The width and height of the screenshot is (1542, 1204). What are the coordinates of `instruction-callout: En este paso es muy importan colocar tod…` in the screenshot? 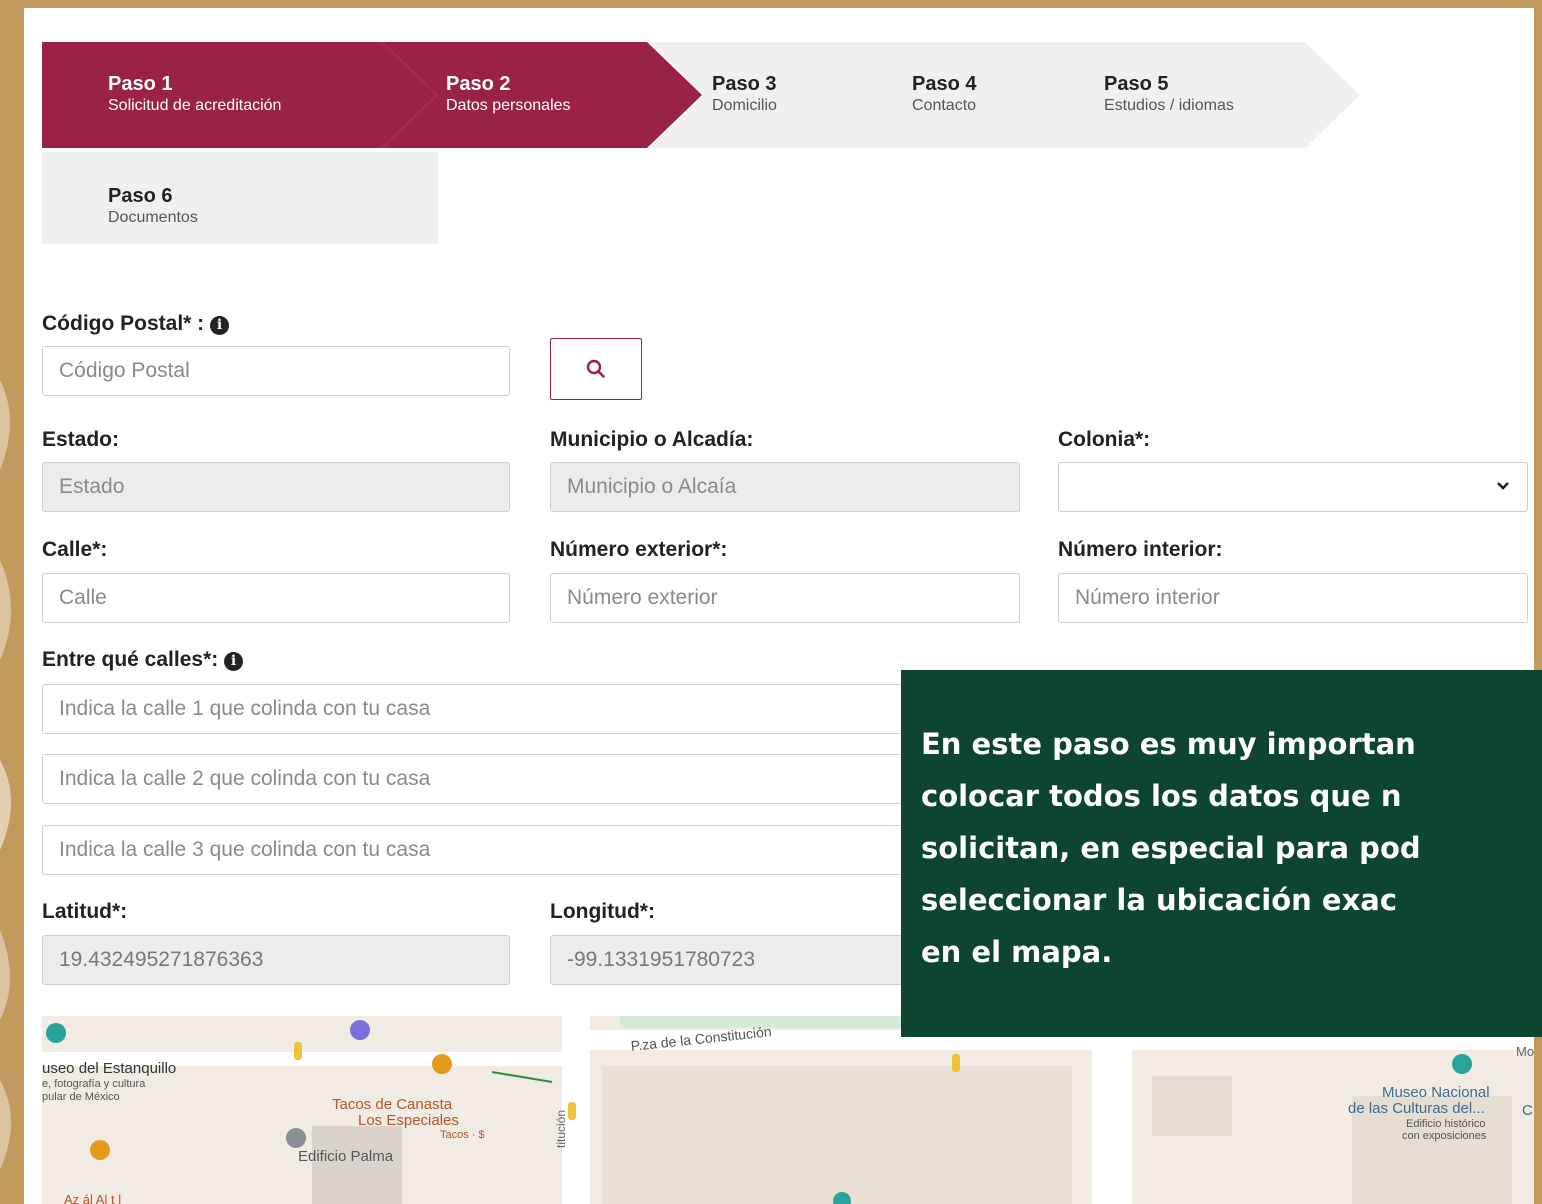 It's located at (1221, 853).